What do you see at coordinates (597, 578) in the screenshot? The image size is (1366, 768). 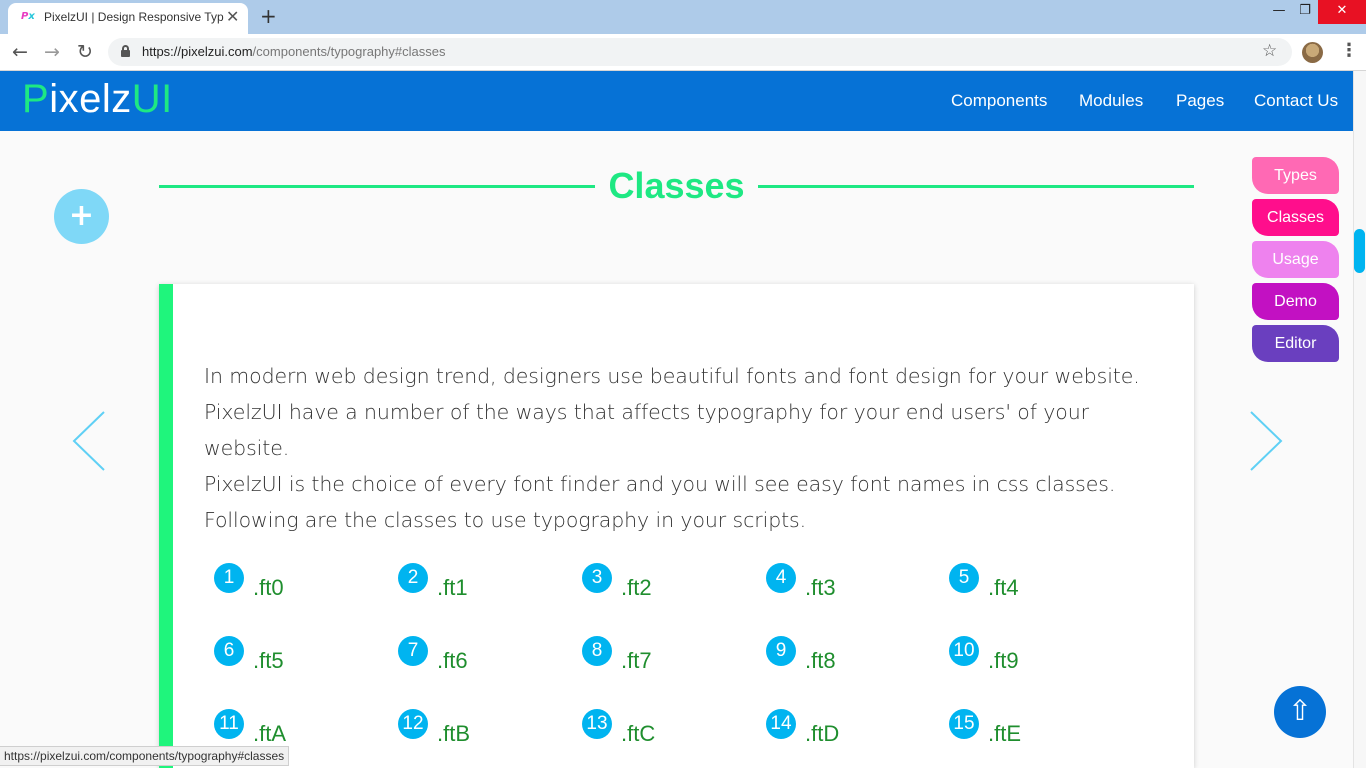 I see `class-number-badge: 3` at bounding box center [597, 578].